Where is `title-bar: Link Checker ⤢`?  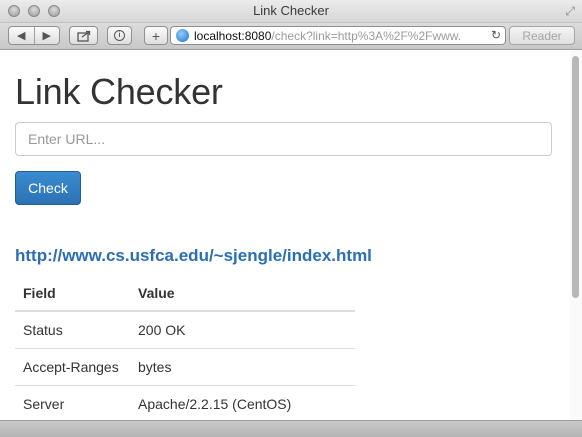 title-bar: Link Checker ⤢ is located at coordinates (291, 11).